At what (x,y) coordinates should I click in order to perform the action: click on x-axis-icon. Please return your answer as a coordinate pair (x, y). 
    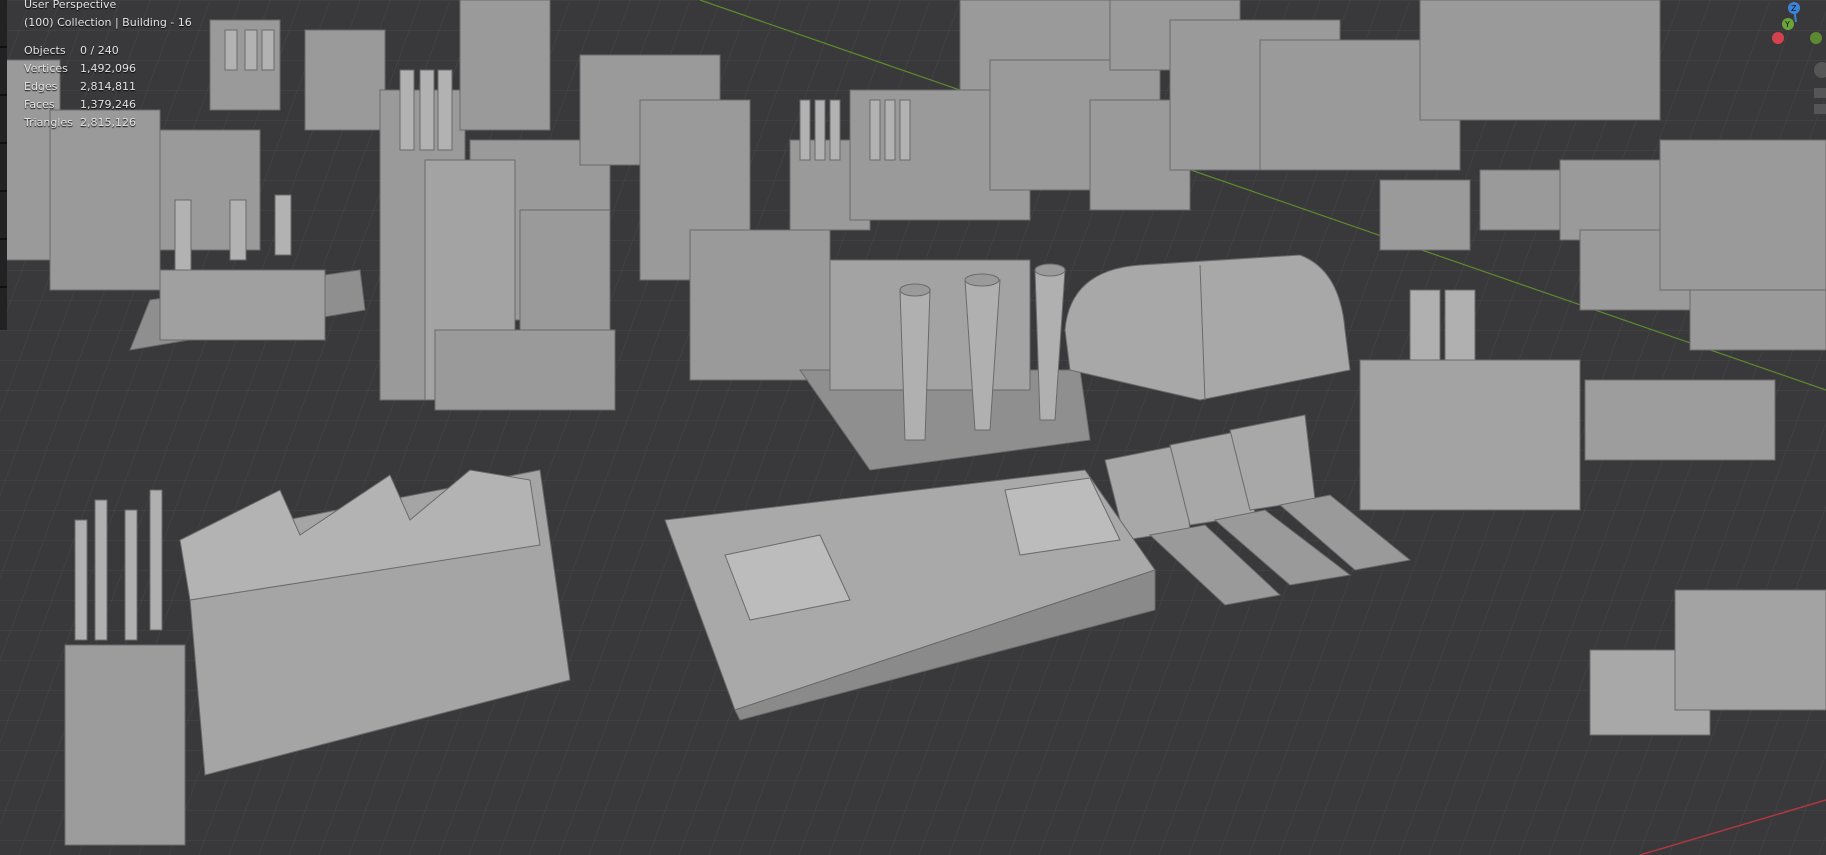
    Looking at the image, I should click on (1778, 38).